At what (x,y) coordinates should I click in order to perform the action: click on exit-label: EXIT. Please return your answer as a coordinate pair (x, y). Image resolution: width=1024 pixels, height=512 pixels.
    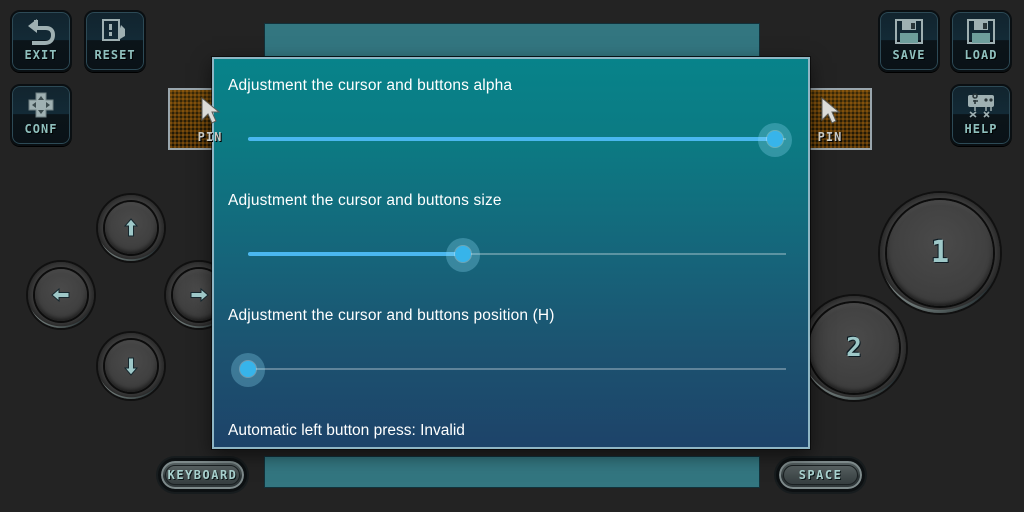
    Looking at the image, I should click on (41, 55).